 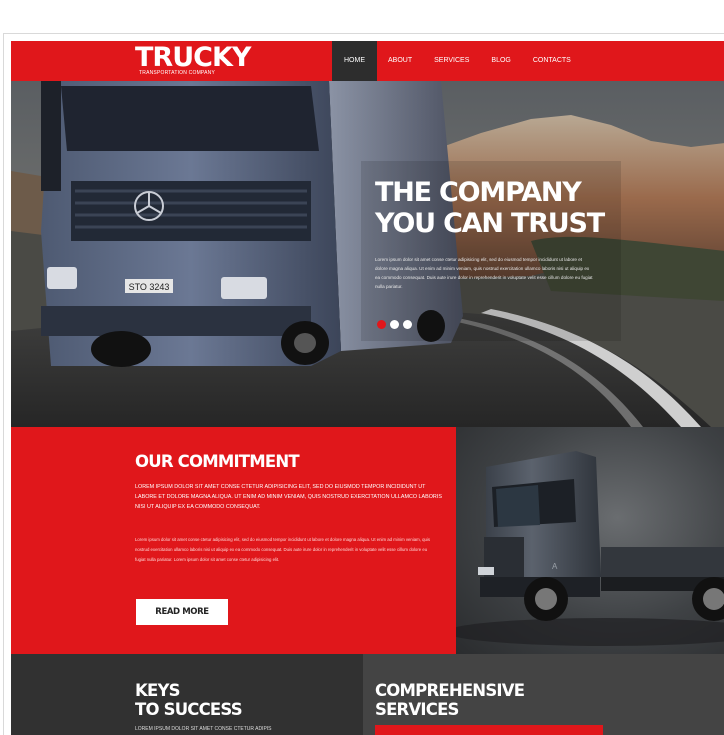 What do you see at coordinates (354, 61) in the screenshot?
I see `nav-home: HOME` at bounding box center [354, 61].